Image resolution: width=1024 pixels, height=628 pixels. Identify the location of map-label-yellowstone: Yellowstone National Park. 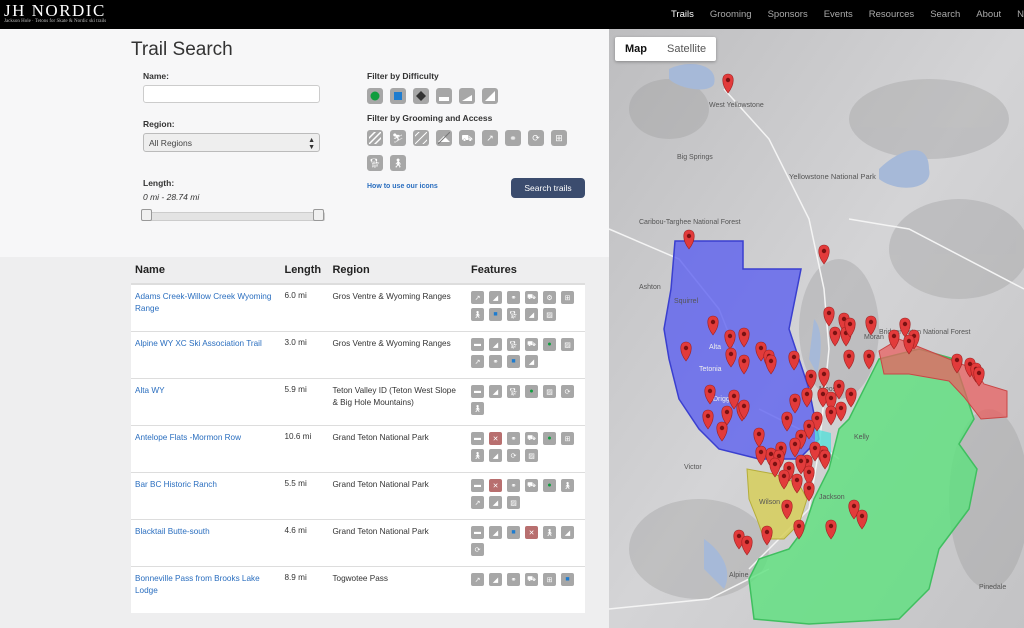
(832, 176).